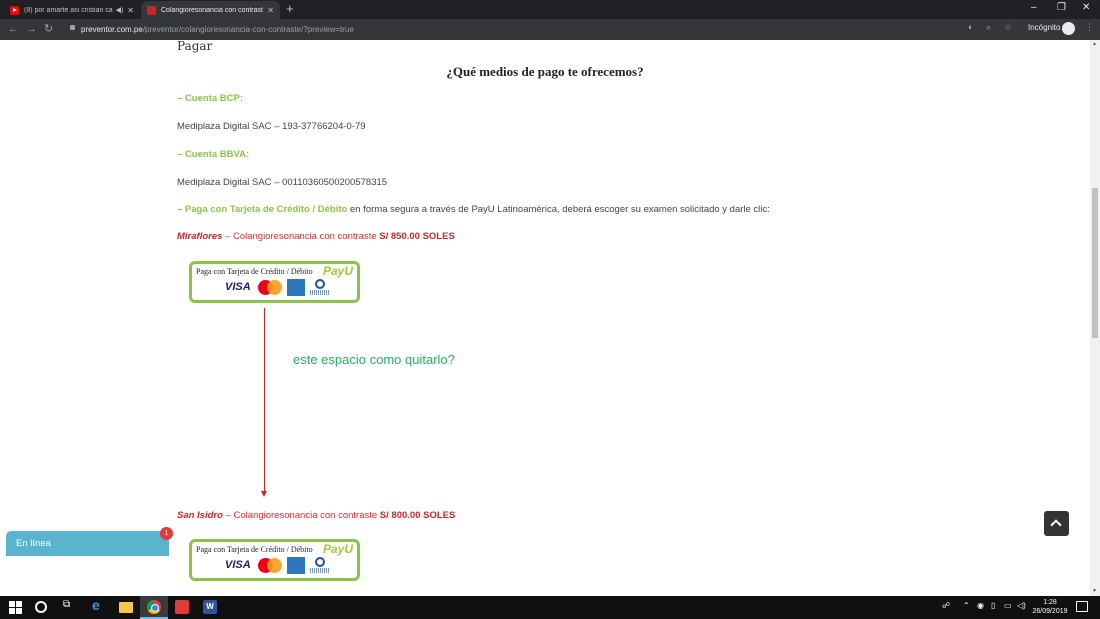 The width and height of the screenshot is (1100, 619). Describe the element at coordinates (946, 605) in the screenshot. I see `people-icon: ☍` at that location.